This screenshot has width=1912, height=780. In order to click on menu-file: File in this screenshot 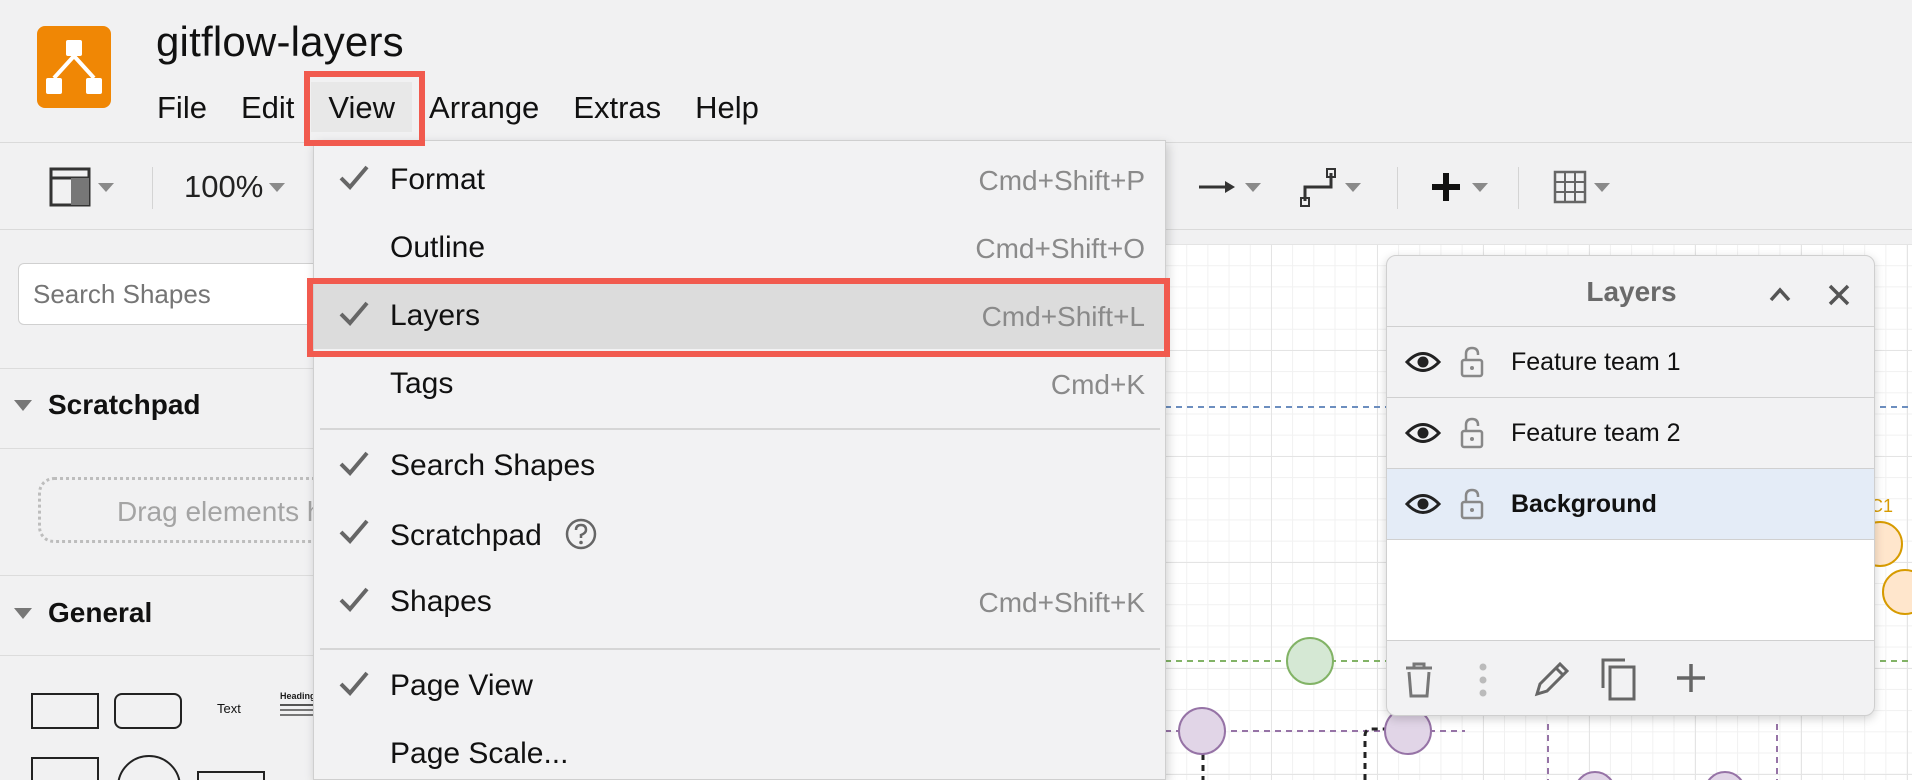, I will do `click(182, 107)`.